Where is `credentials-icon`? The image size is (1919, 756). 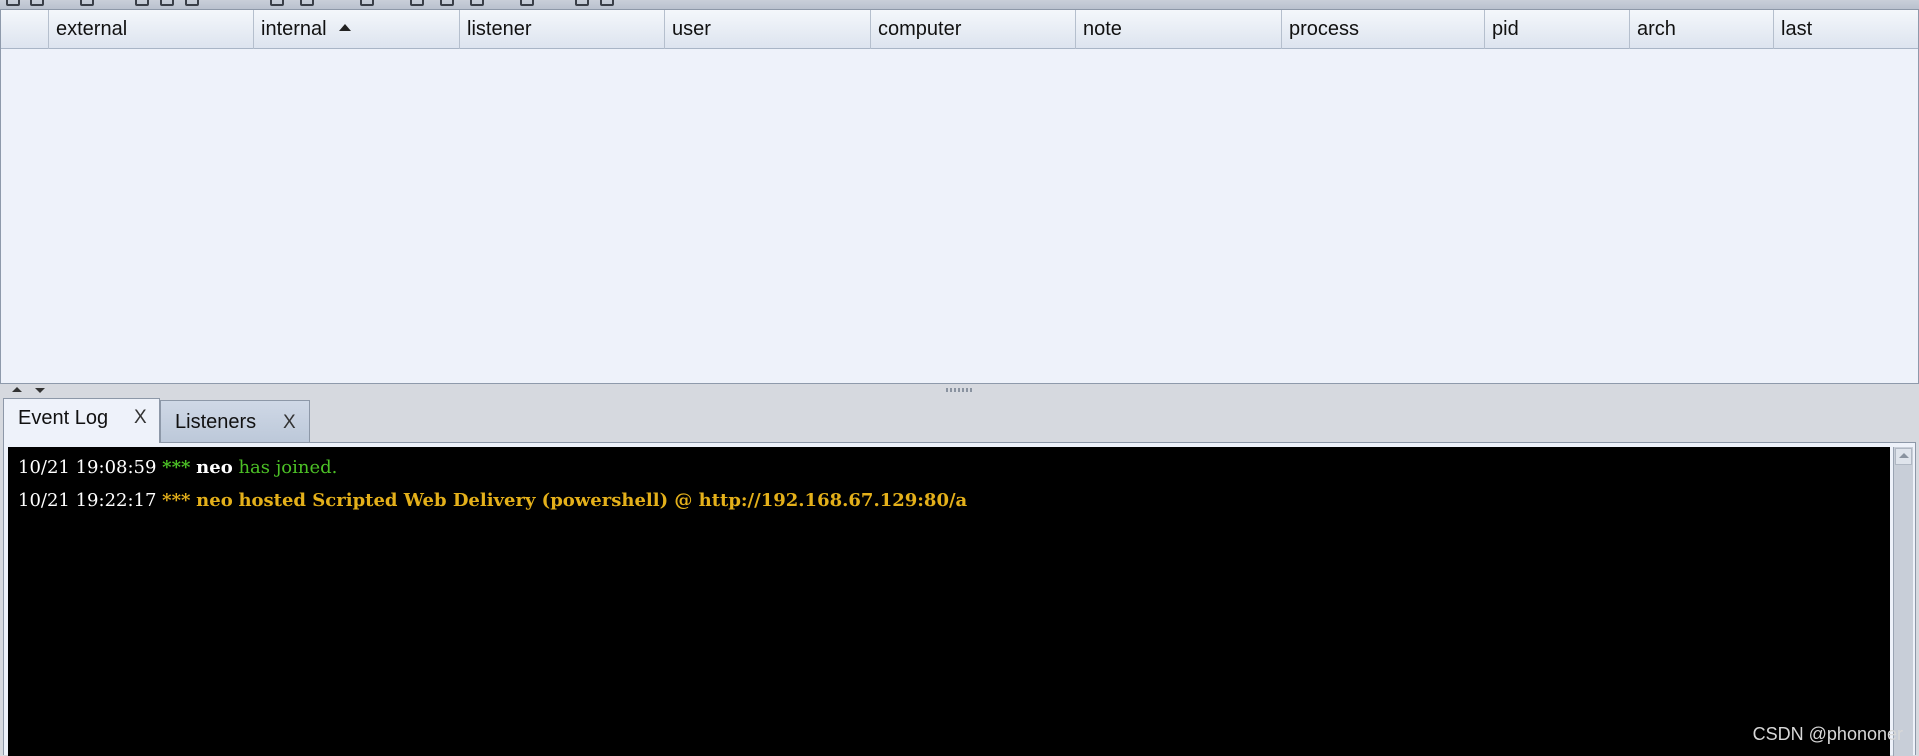
credentials-icon is located at coordinates (277, 3).